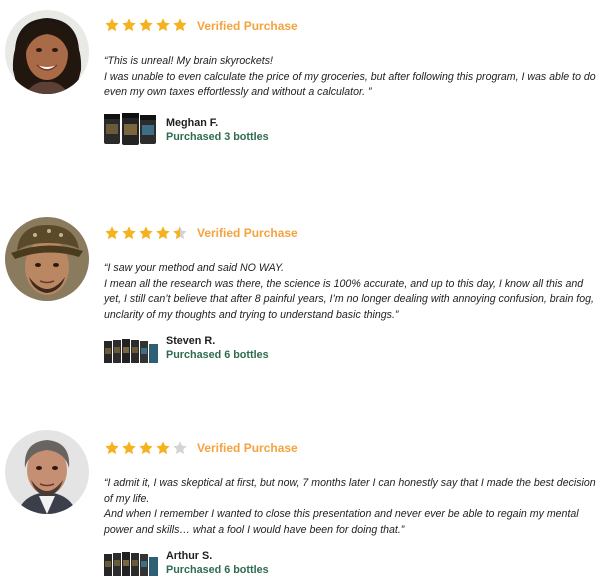 The height and width of the screenshot is (588, 603). Describe the element at coordinates (188, 61) in the screenshot. I see `quote-line: “This is unreal! My brain skyrockets!` at that location.